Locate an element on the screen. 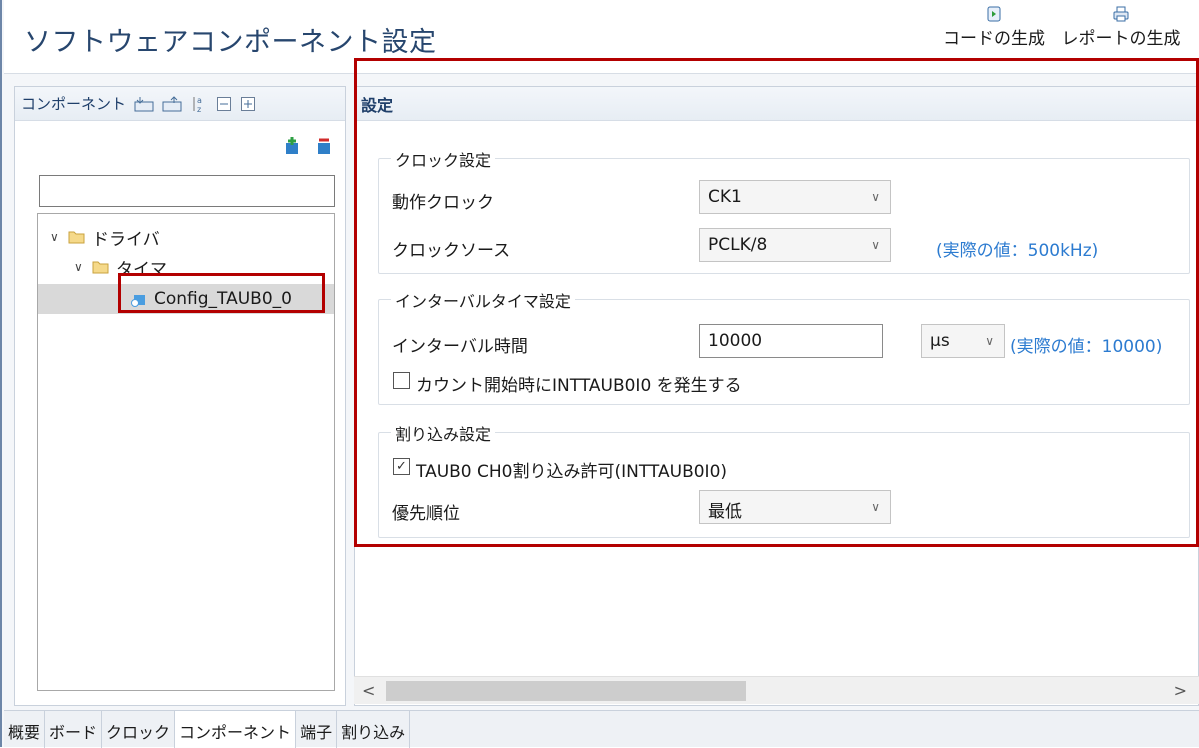 The image size is (1199, 748). tree-item-config-taub0: Config_TAUB0_0 is located at coordinates (186, 299).